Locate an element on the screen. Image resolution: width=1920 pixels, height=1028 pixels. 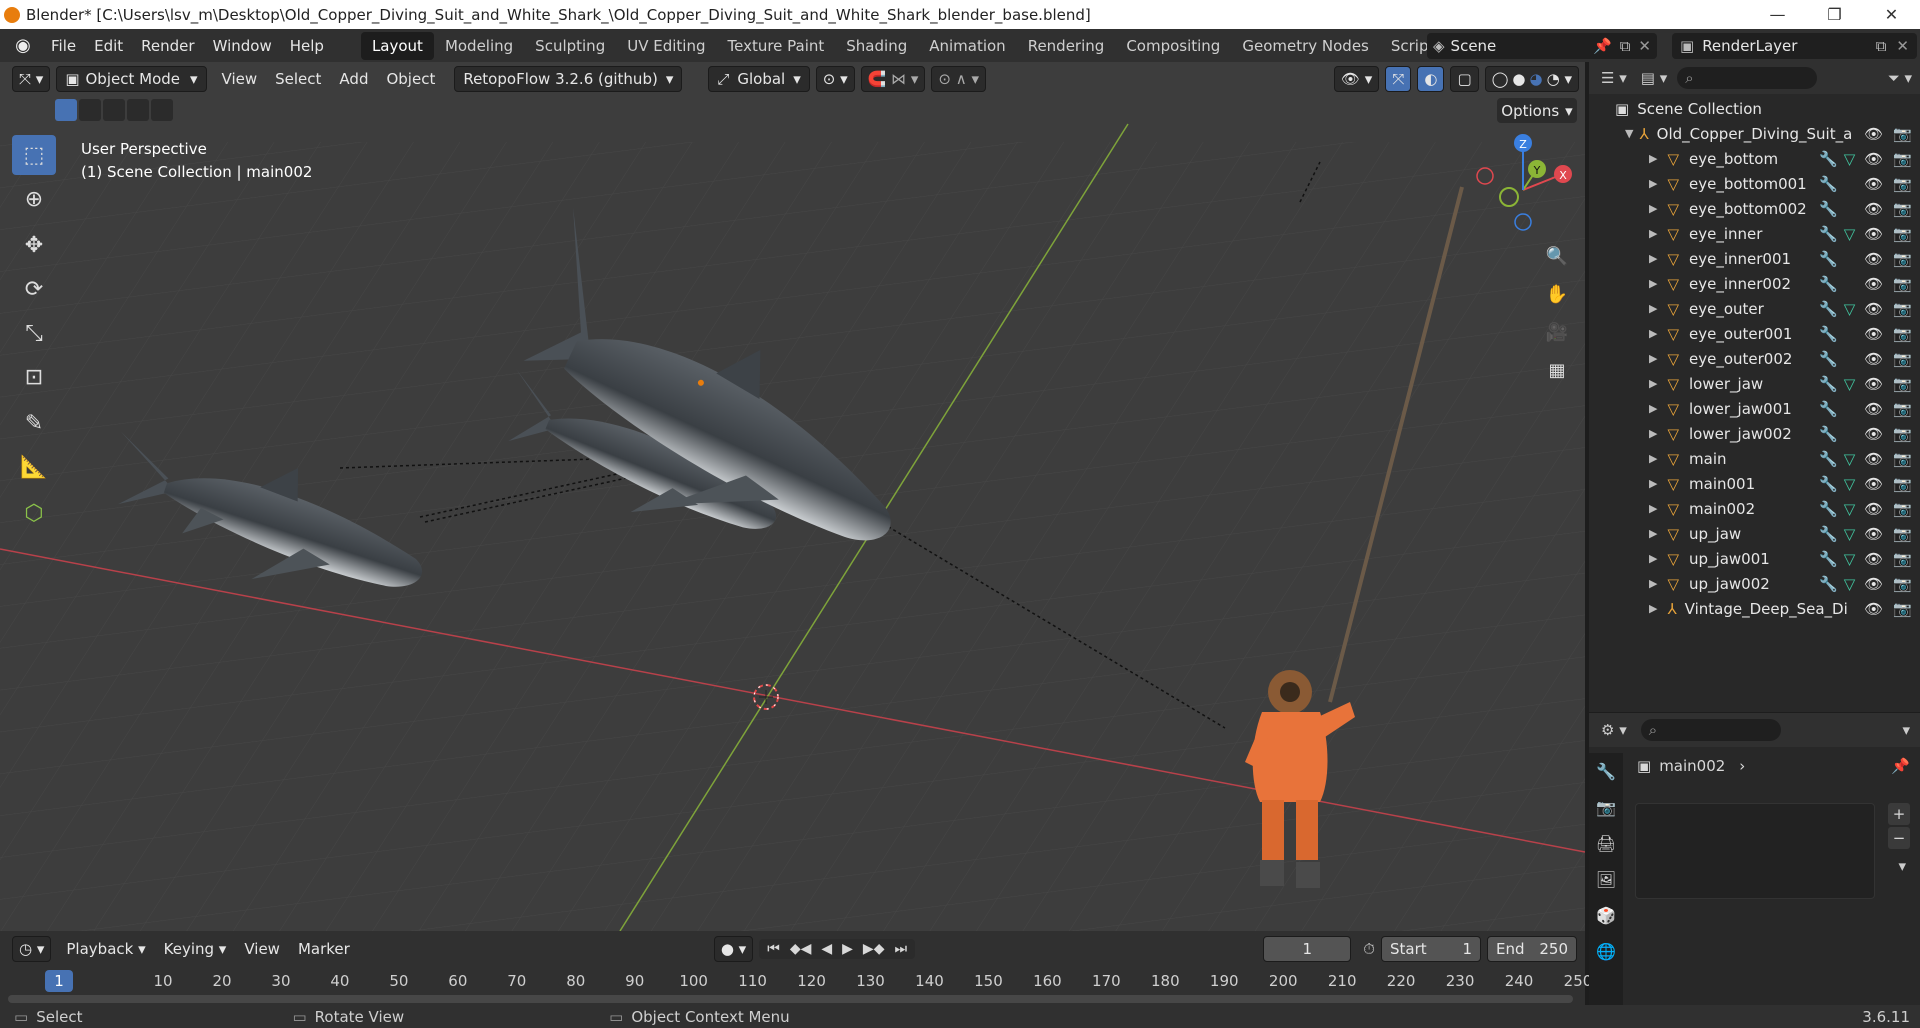
move-tool-icon: ✥ is located at coordinates (34, 245).